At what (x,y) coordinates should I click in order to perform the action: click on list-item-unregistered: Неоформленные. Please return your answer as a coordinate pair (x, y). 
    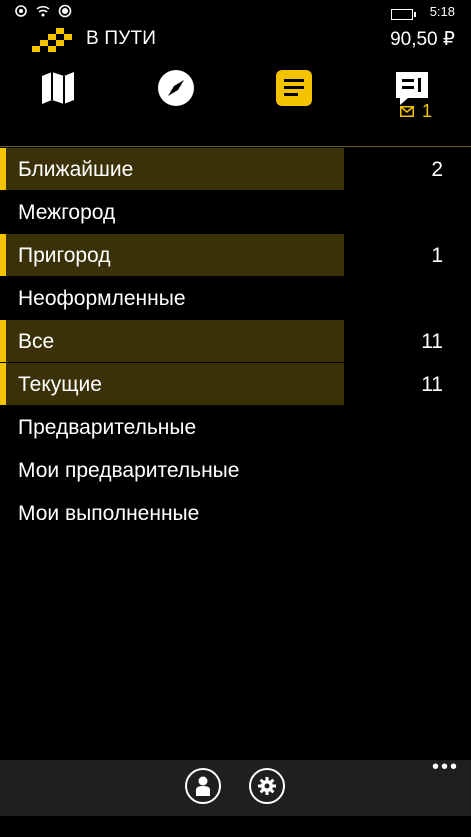
    Looking at the image, I should click on (235, 298).